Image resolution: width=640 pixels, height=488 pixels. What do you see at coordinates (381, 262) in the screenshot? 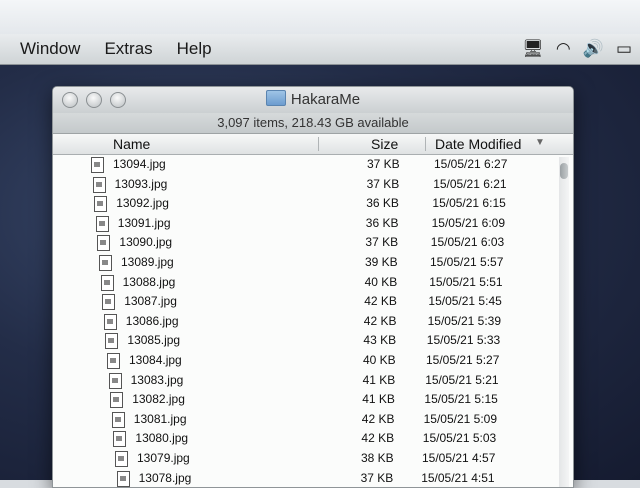
I see `file-size: 39 KB` at bounding box center [381, 262].